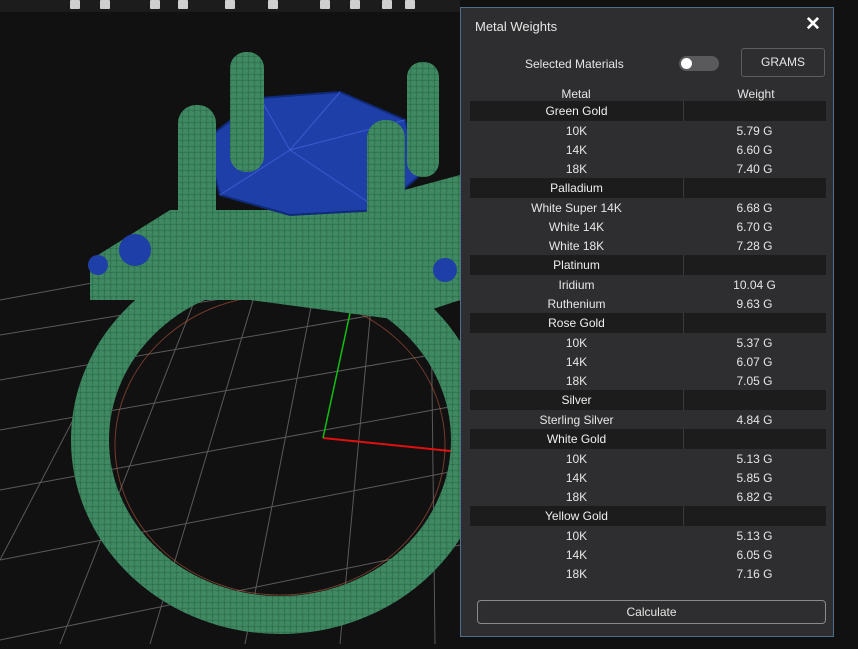 This screenshot has height=649, width=858. What do you see at coordinates (648, 265) in the screenshot?
I see `metal-group-header: Platinum` at bounding box center [648, 265].